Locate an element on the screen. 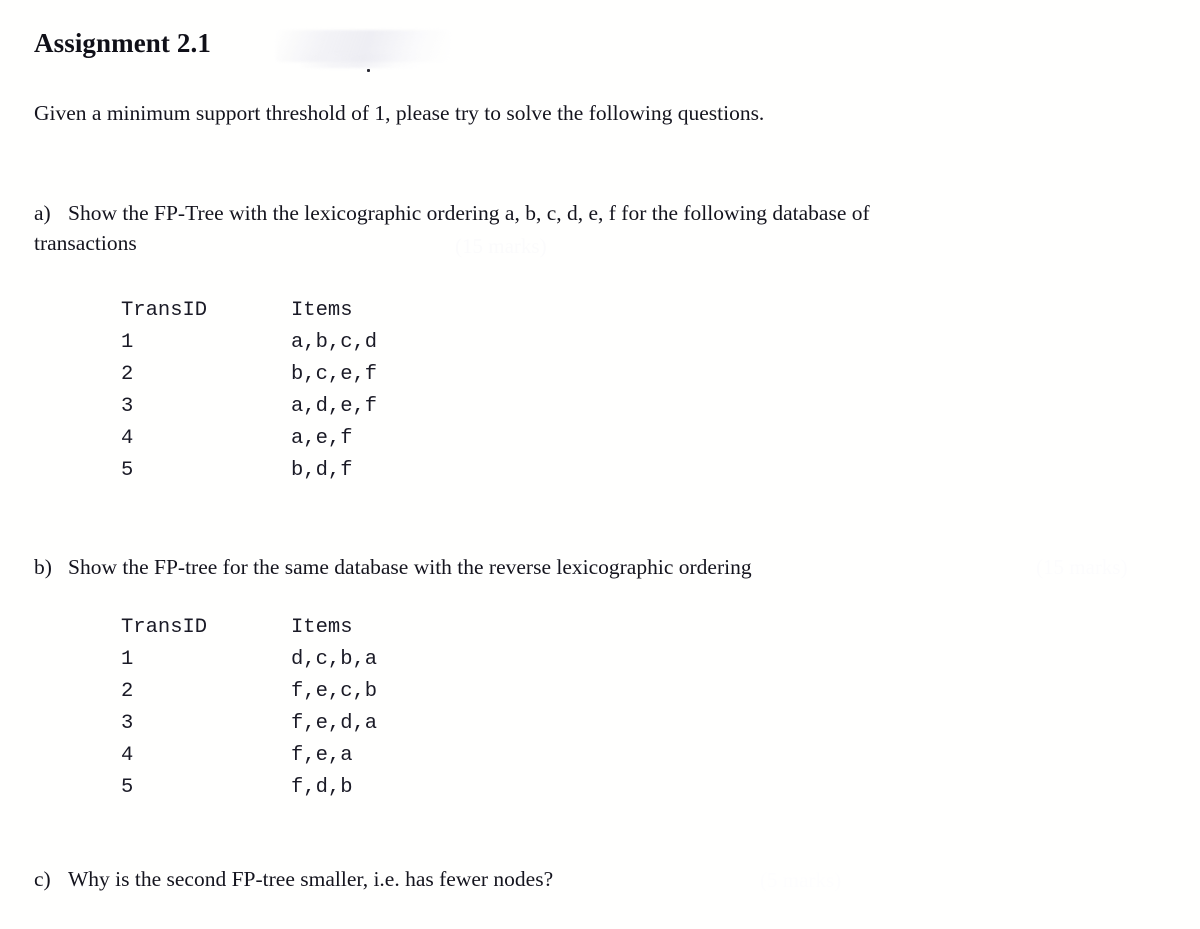 The height and width of the screenshot is (929, 1200). table-row: 4 f,e,a is located at coordinates (316, 756).